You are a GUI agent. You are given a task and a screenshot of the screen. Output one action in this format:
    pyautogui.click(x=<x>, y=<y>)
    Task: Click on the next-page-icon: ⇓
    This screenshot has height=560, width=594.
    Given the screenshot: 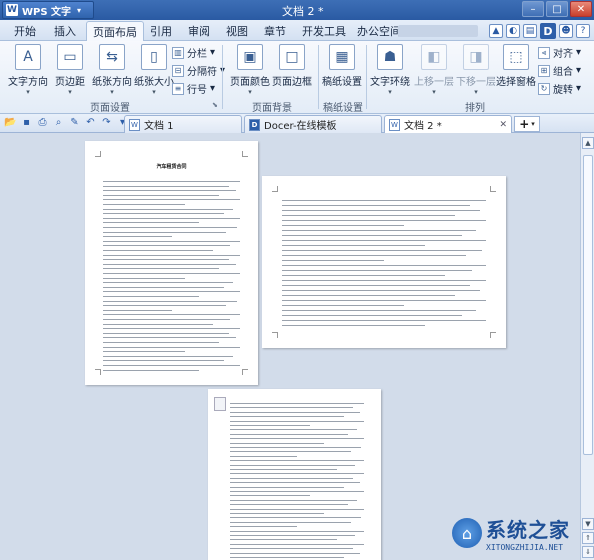 What is the action you would take?
    pyautogui.click(x=588, y=552)
    